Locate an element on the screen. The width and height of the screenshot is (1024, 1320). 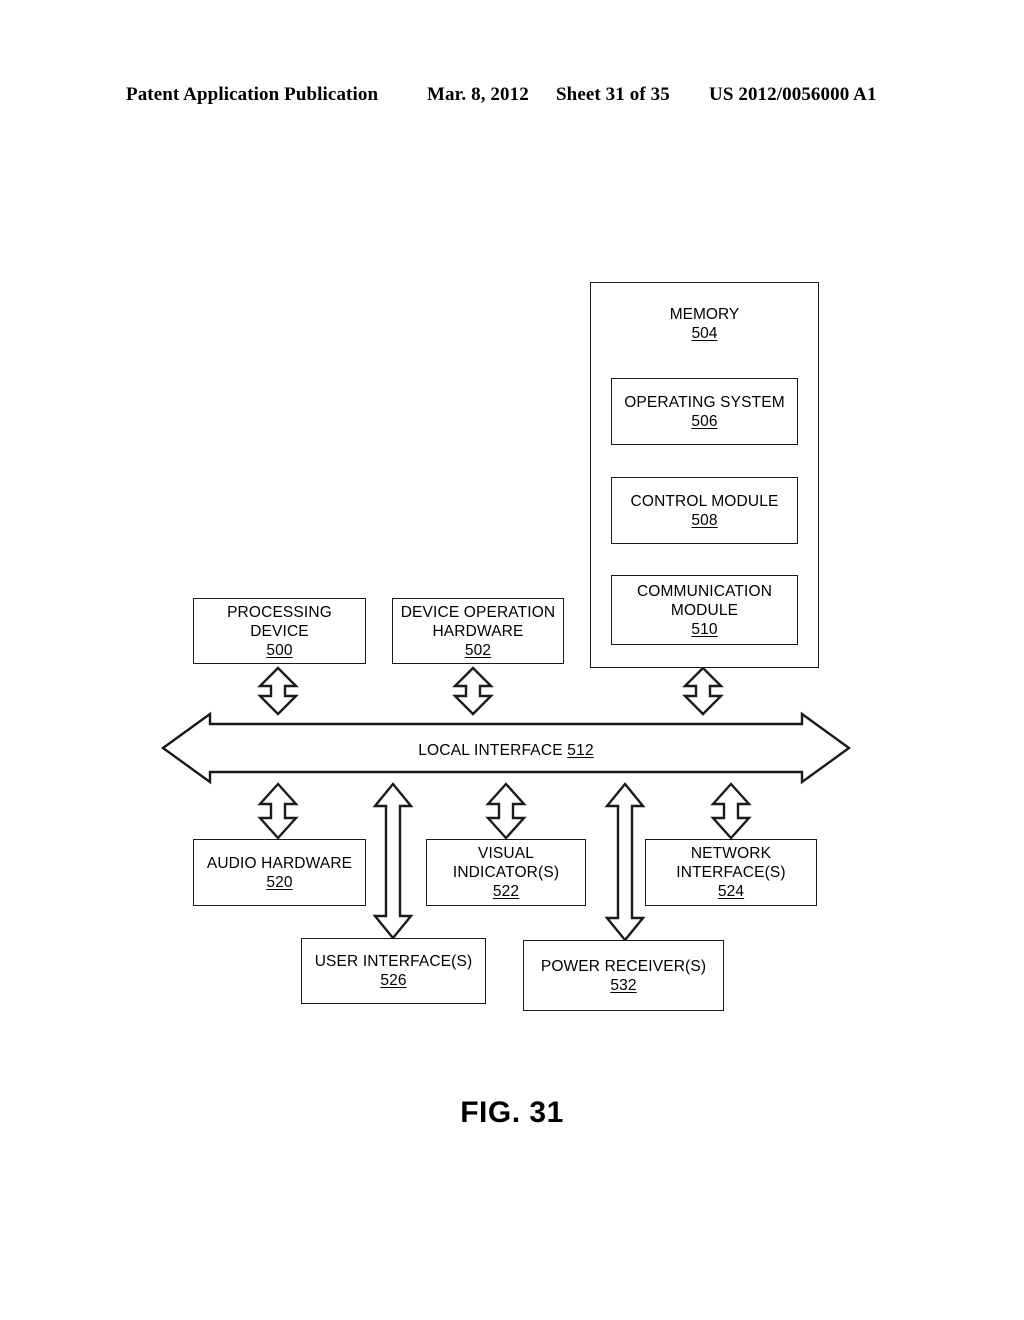
memory-label: MEMORY is located at coordinates (704, 314).